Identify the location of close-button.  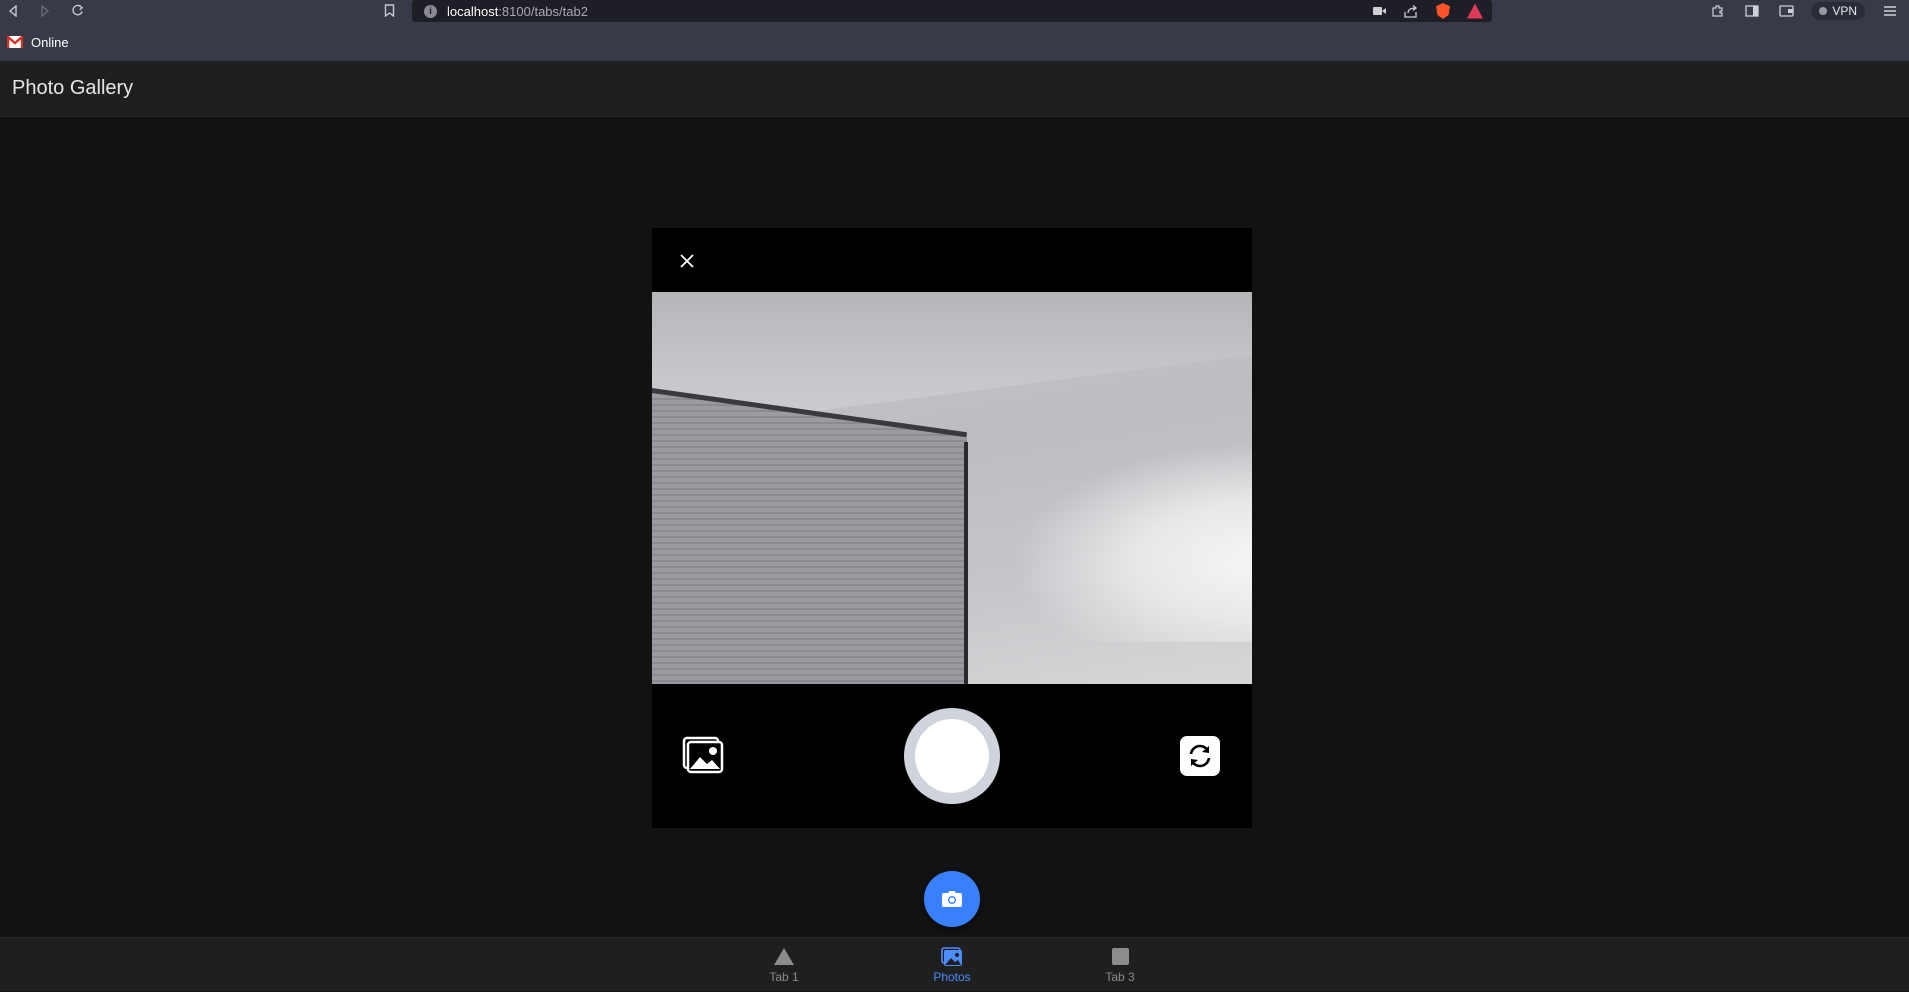
(687, 261).